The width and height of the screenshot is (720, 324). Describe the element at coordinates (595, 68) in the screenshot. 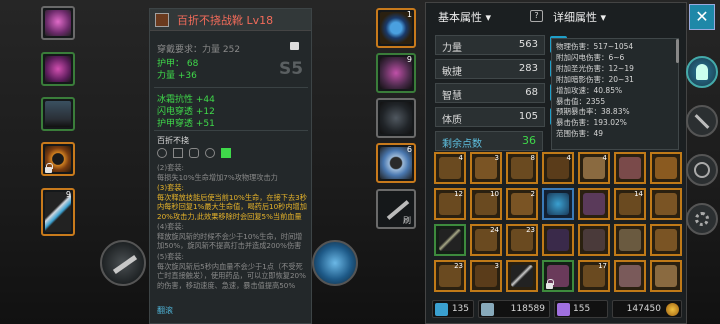

I see `detail-line: 附加圣光伤害：12~19` at that location.